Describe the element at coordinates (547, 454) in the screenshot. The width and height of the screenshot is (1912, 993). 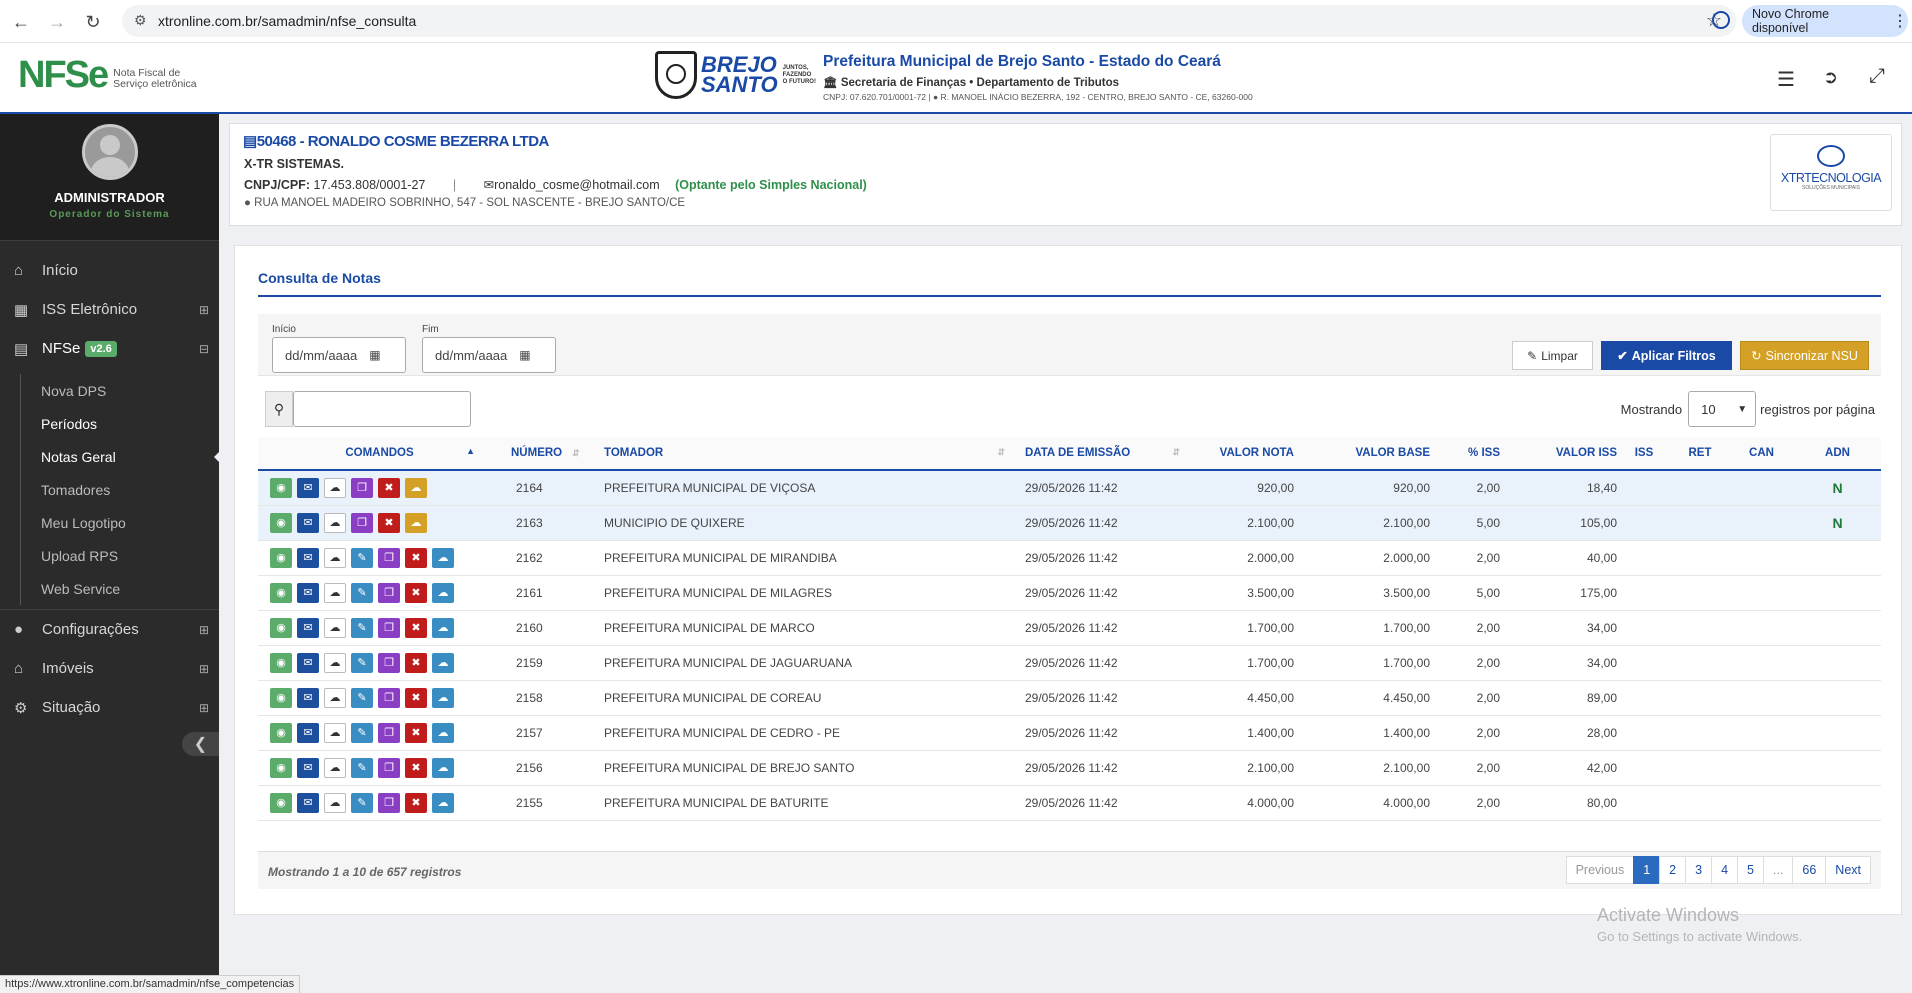
I see `col-numero: NÚMERO ⇵` at that location.